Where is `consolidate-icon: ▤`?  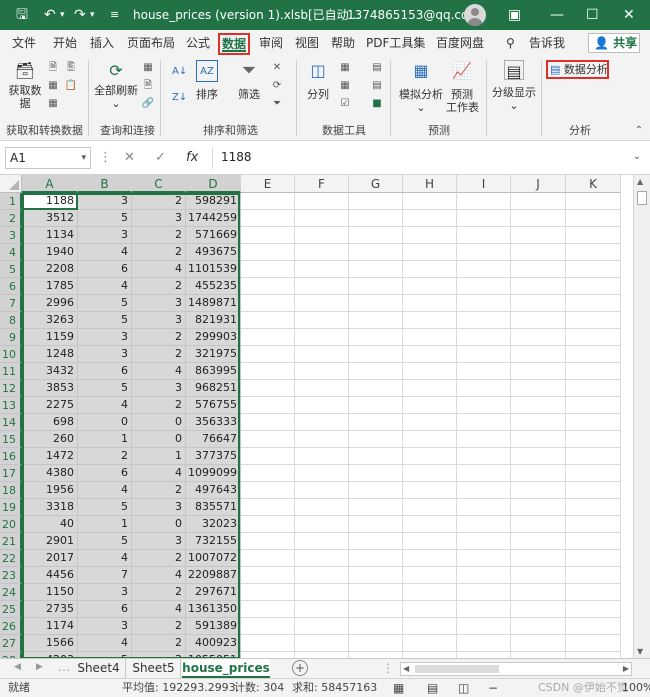
consolidate-icon: ▤ is located at coordinates (377, 68).